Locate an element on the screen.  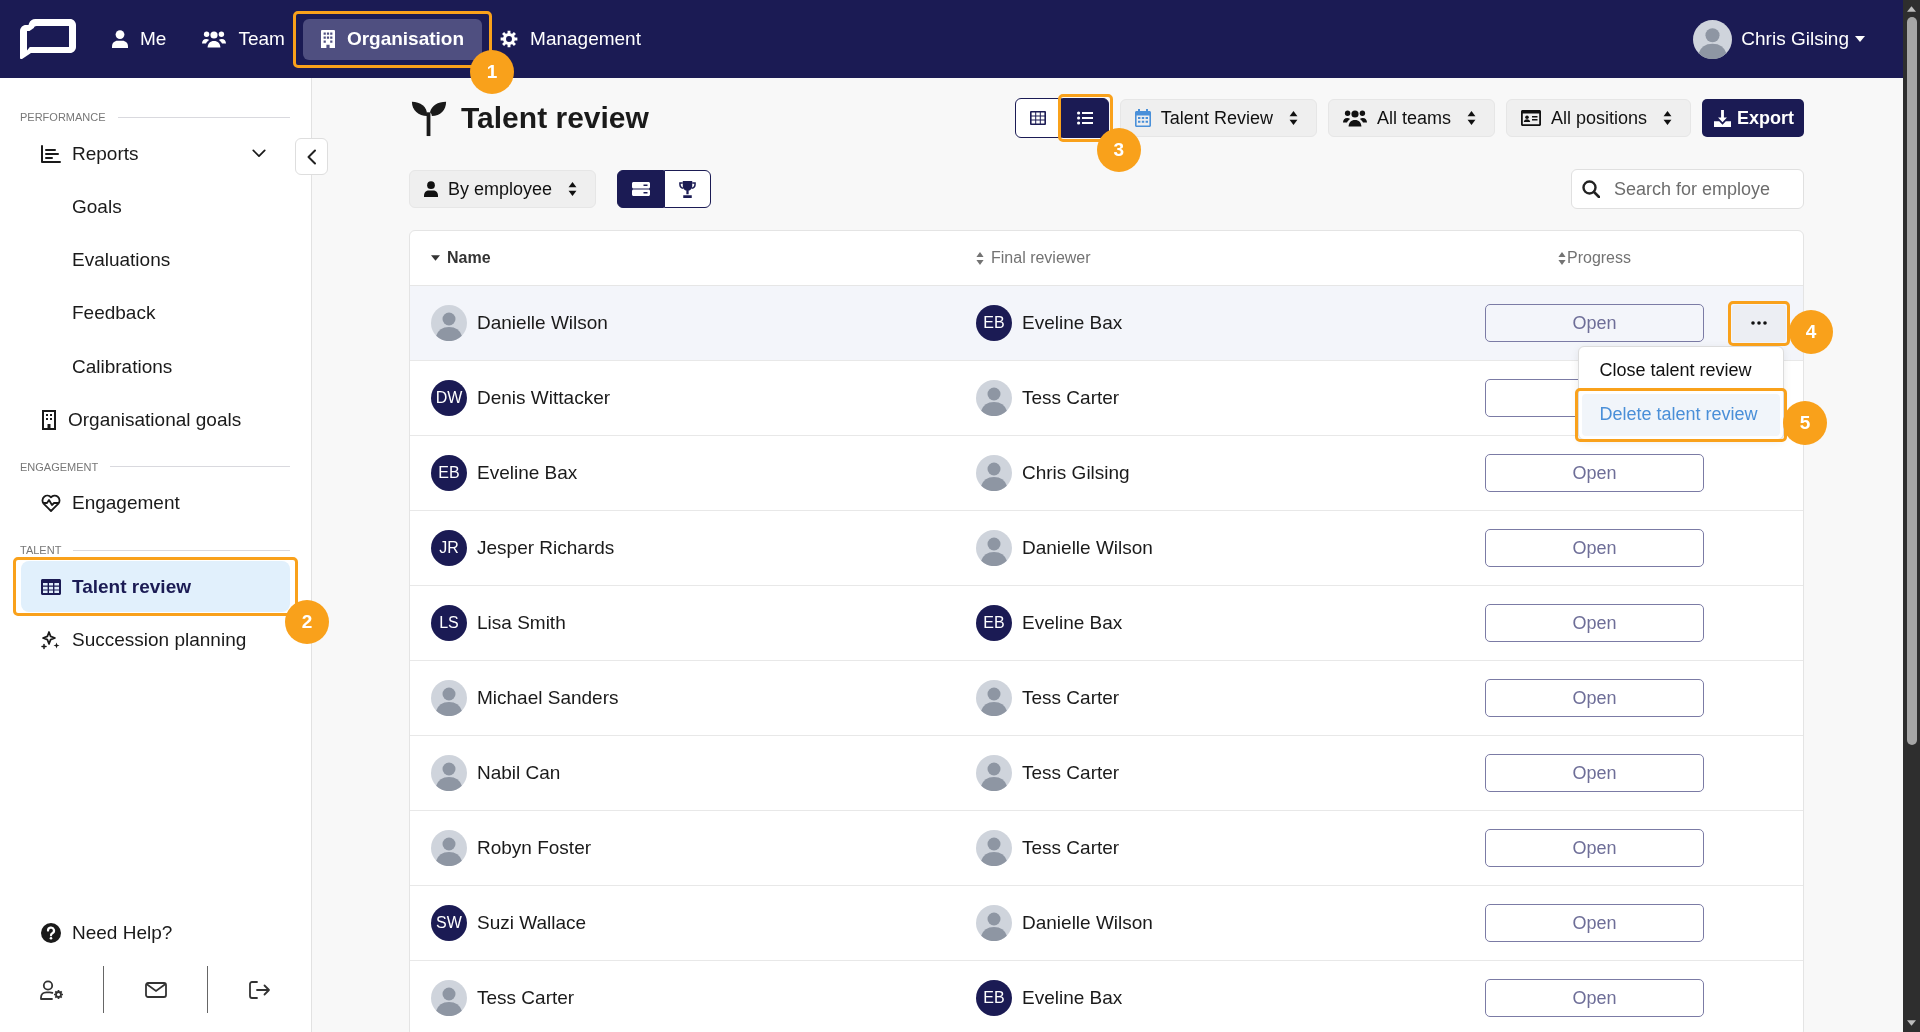
section-heading: PERFORMANCE is located at coordinates (63, 117).